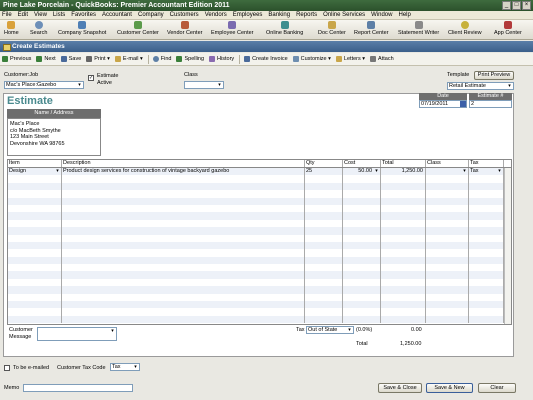 This screenshot has height=400, width=533. I want to click on customer-job-select: Mac's Place:Gazebo ▾, so click(44, 85).